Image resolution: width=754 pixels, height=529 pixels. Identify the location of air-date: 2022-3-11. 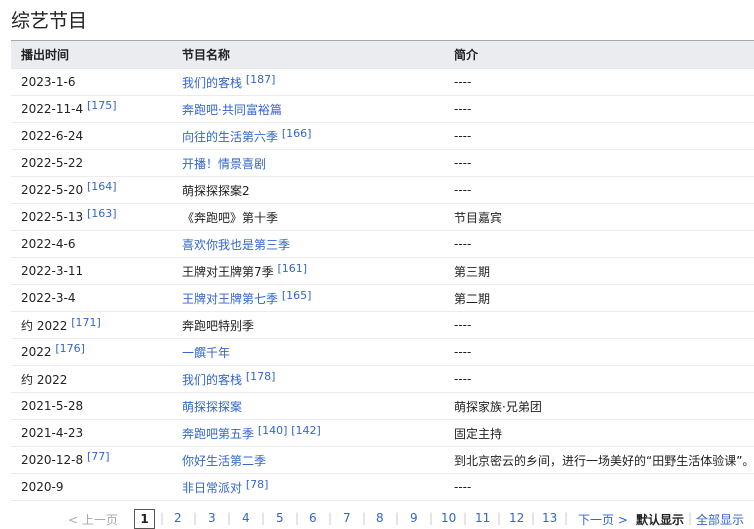
(52, 271).